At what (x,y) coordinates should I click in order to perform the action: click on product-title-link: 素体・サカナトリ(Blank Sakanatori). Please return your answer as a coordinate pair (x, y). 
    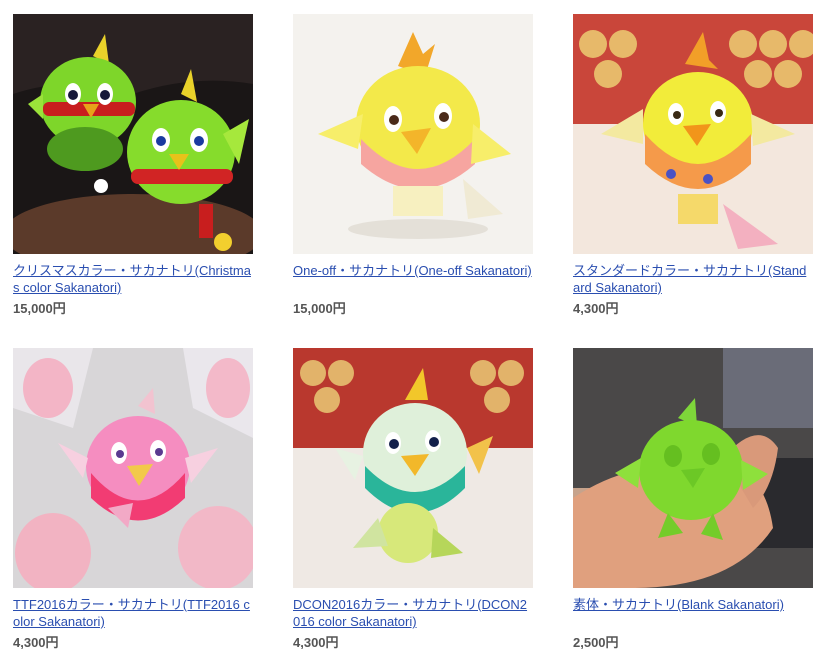
    Looking at the image, I should click on (693, 604).